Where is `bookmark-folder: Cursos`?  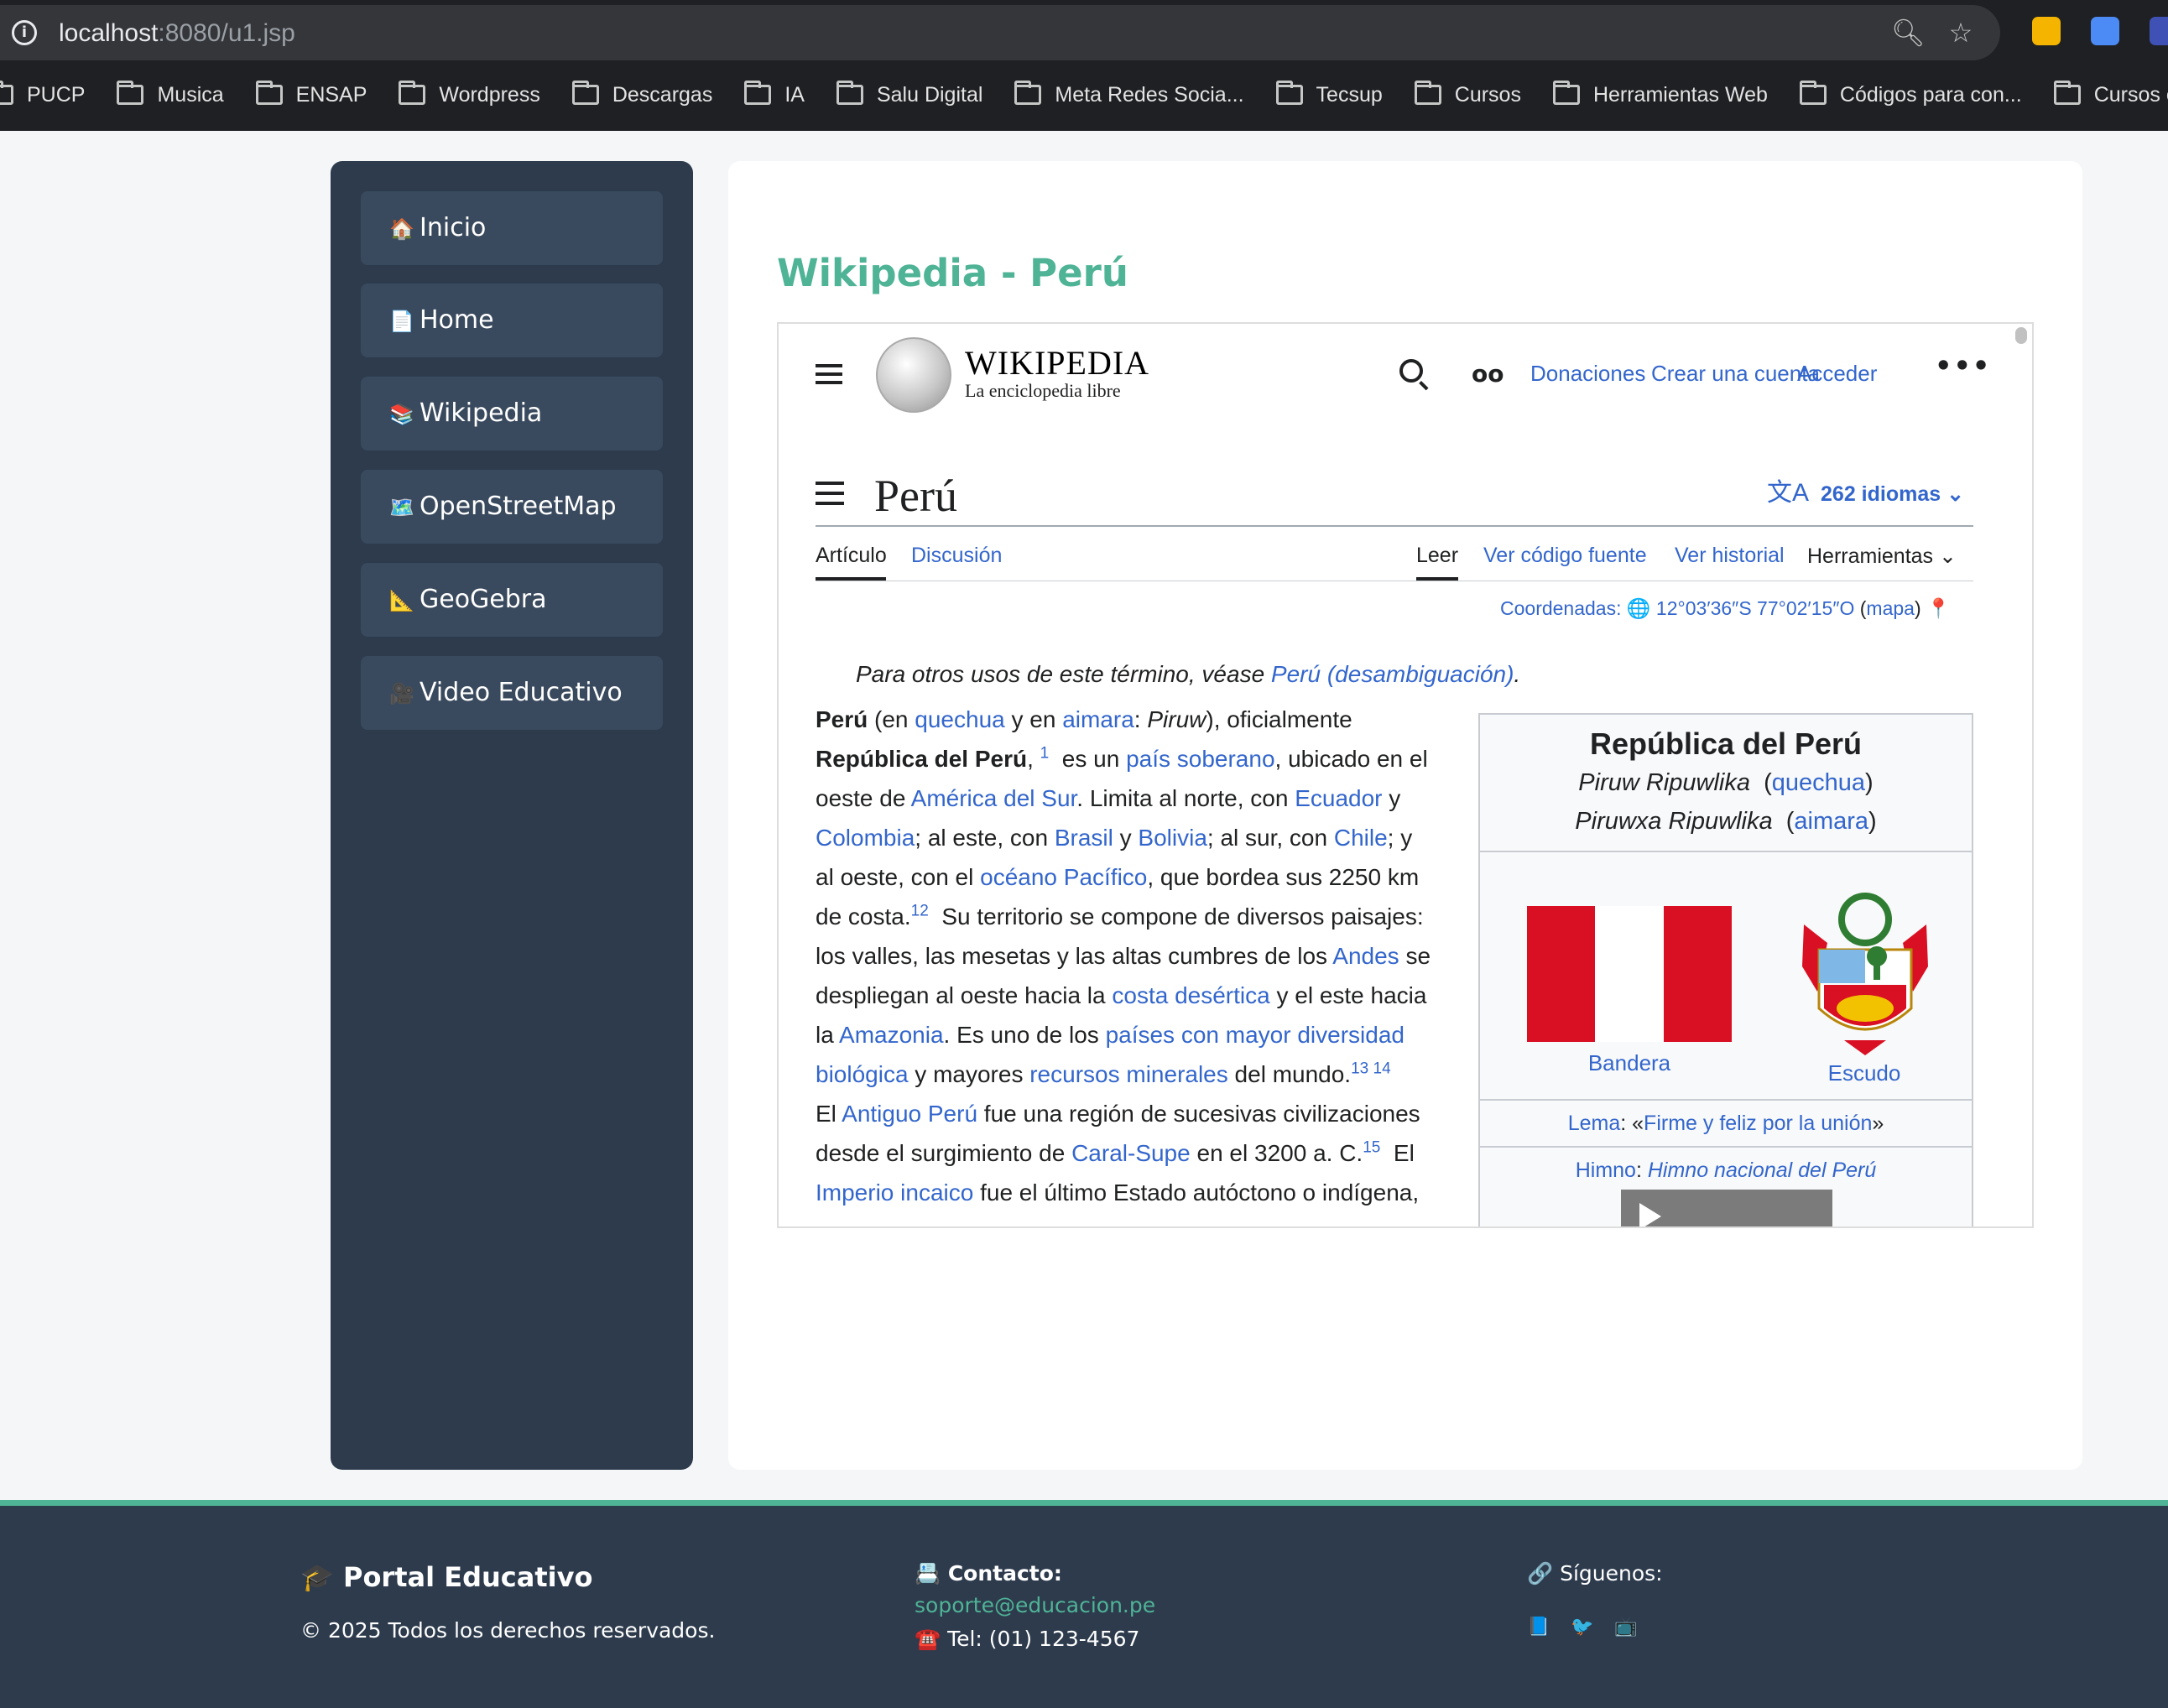 bookmark-folder: Cursos is located at coordinates (1468, 94).